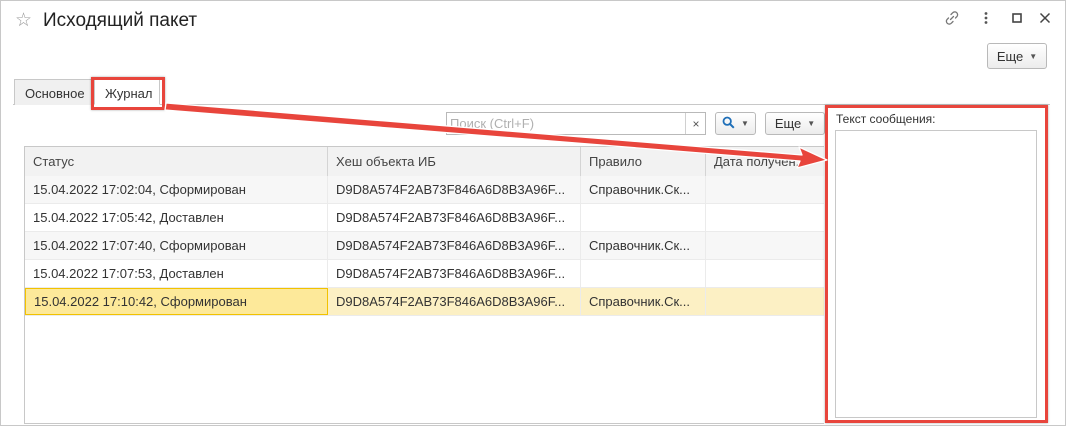  I want to click on search-button: ▼, so click(735, 123).